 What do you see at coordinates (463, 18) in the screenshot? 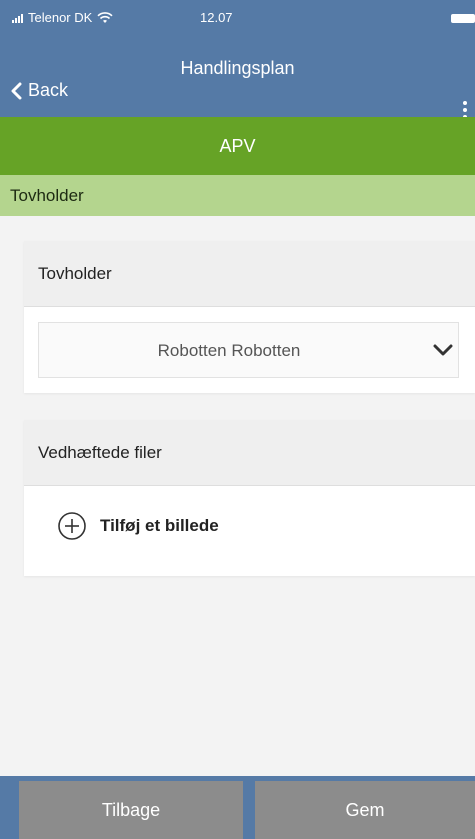
I see `battery-icon` at bounding box center [463, 18].